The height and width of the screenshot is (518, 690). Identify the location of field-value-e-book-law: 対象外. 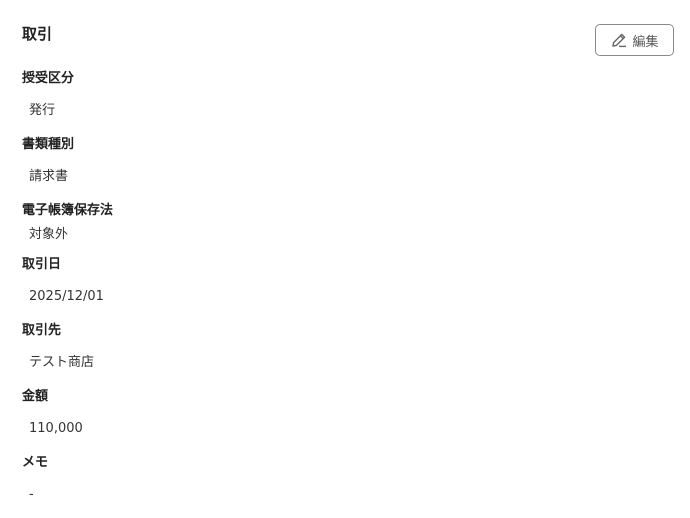
(49, 234).